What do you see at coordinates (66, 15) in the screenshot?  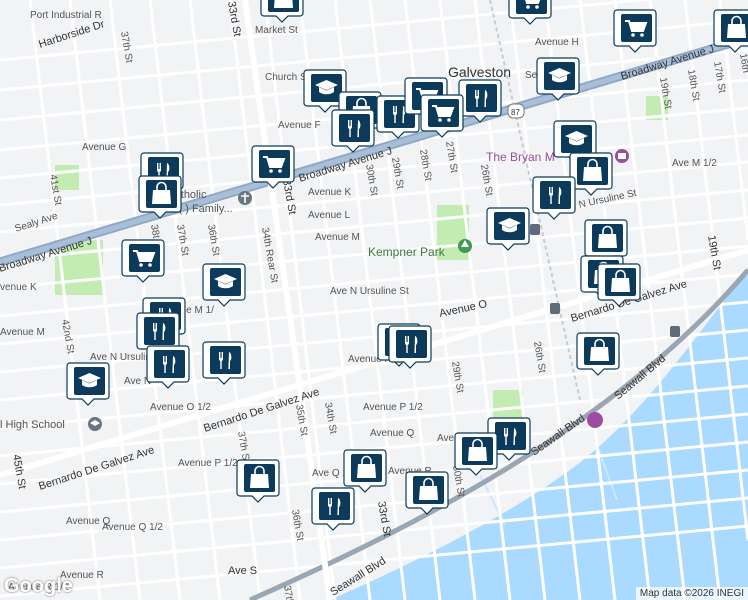 I see `port-industrial-label: Port Industrial R` at bounding box center [66, 15].